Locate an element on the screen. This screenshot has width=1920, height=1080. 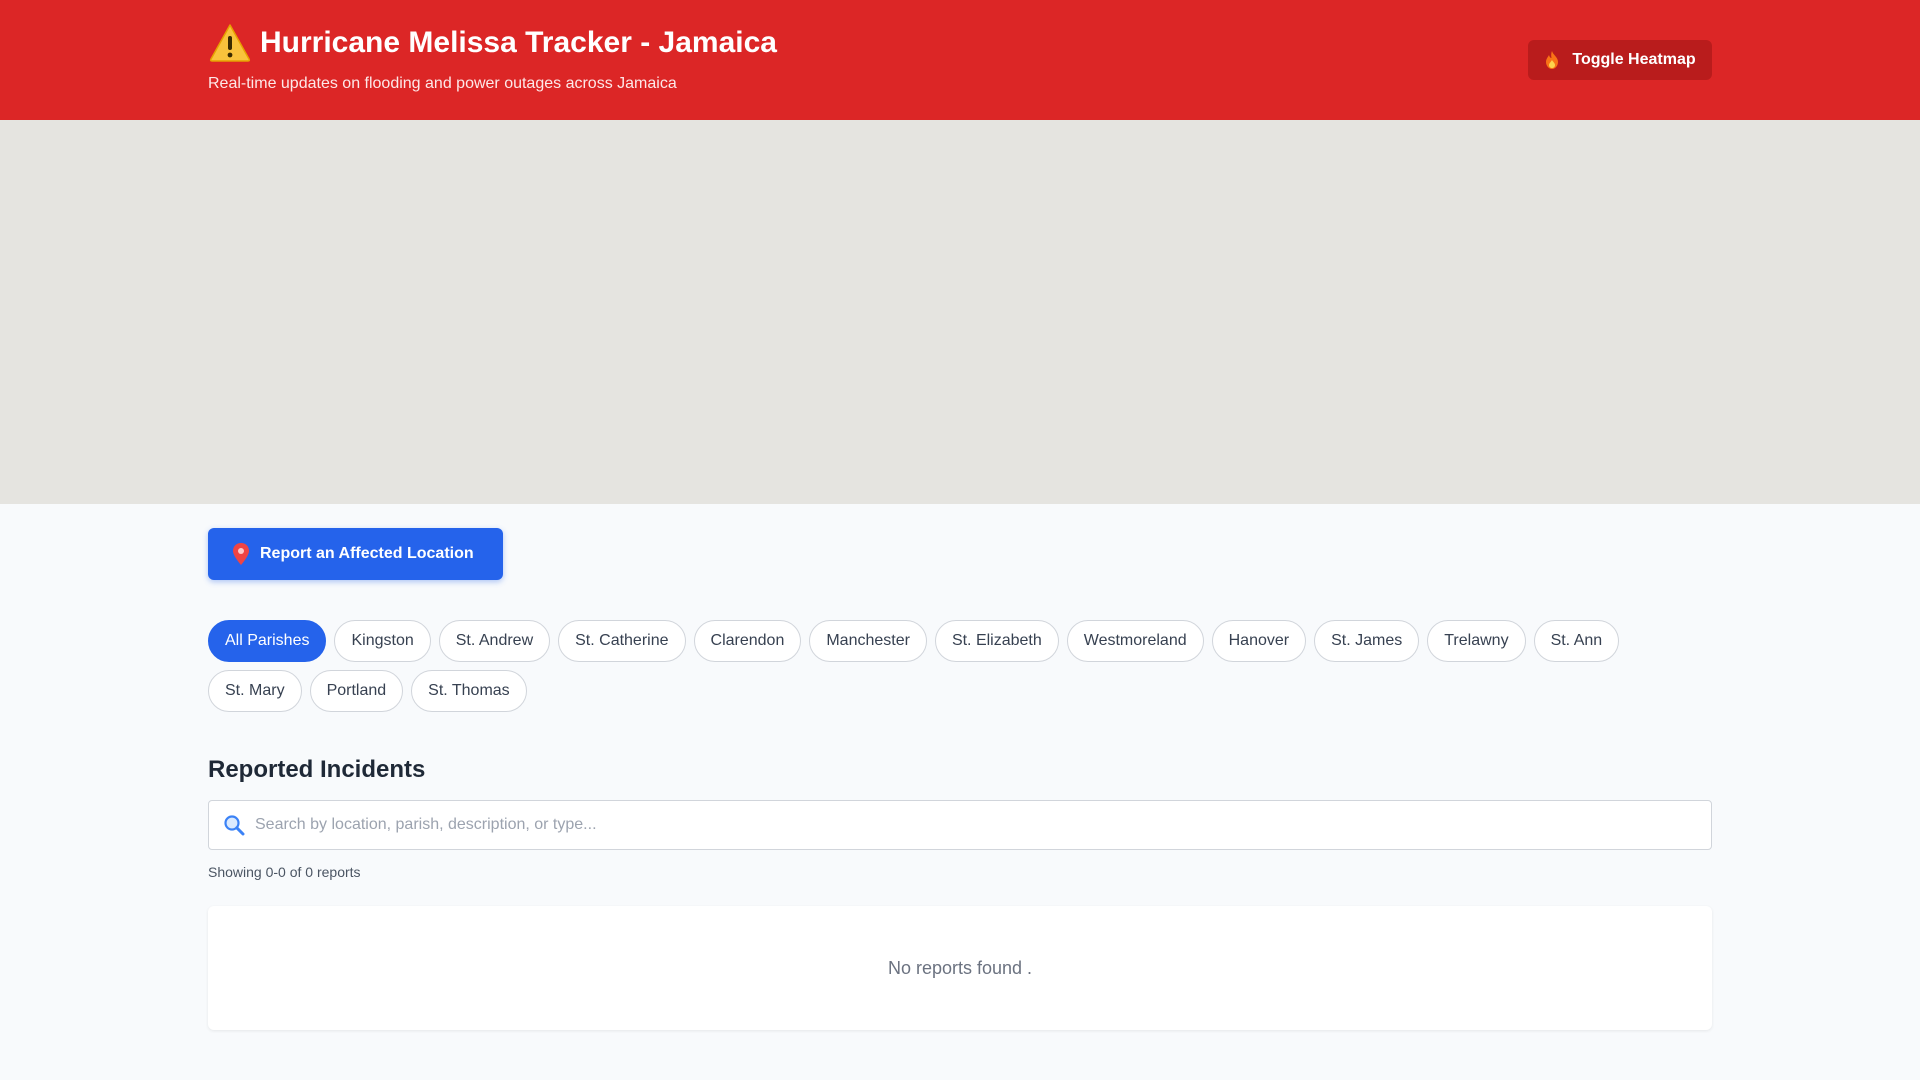
title-row: Hurricane Melissa Tracker - Jamaica is located at coordinates (492, 43).